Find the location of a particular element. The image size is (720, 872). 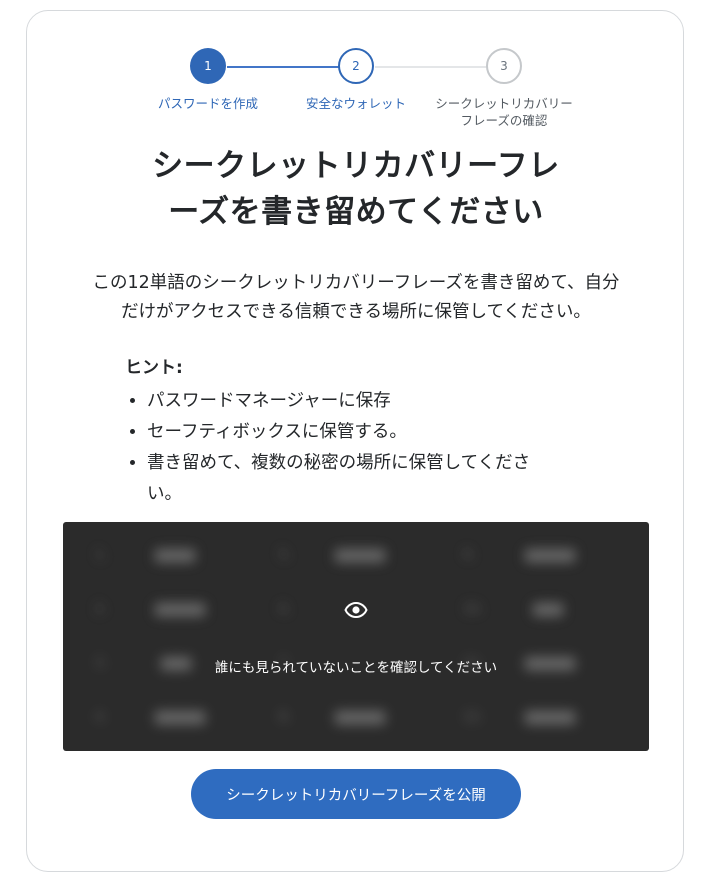

step-3-indicator: 3 is located at coordinates (504, 66).